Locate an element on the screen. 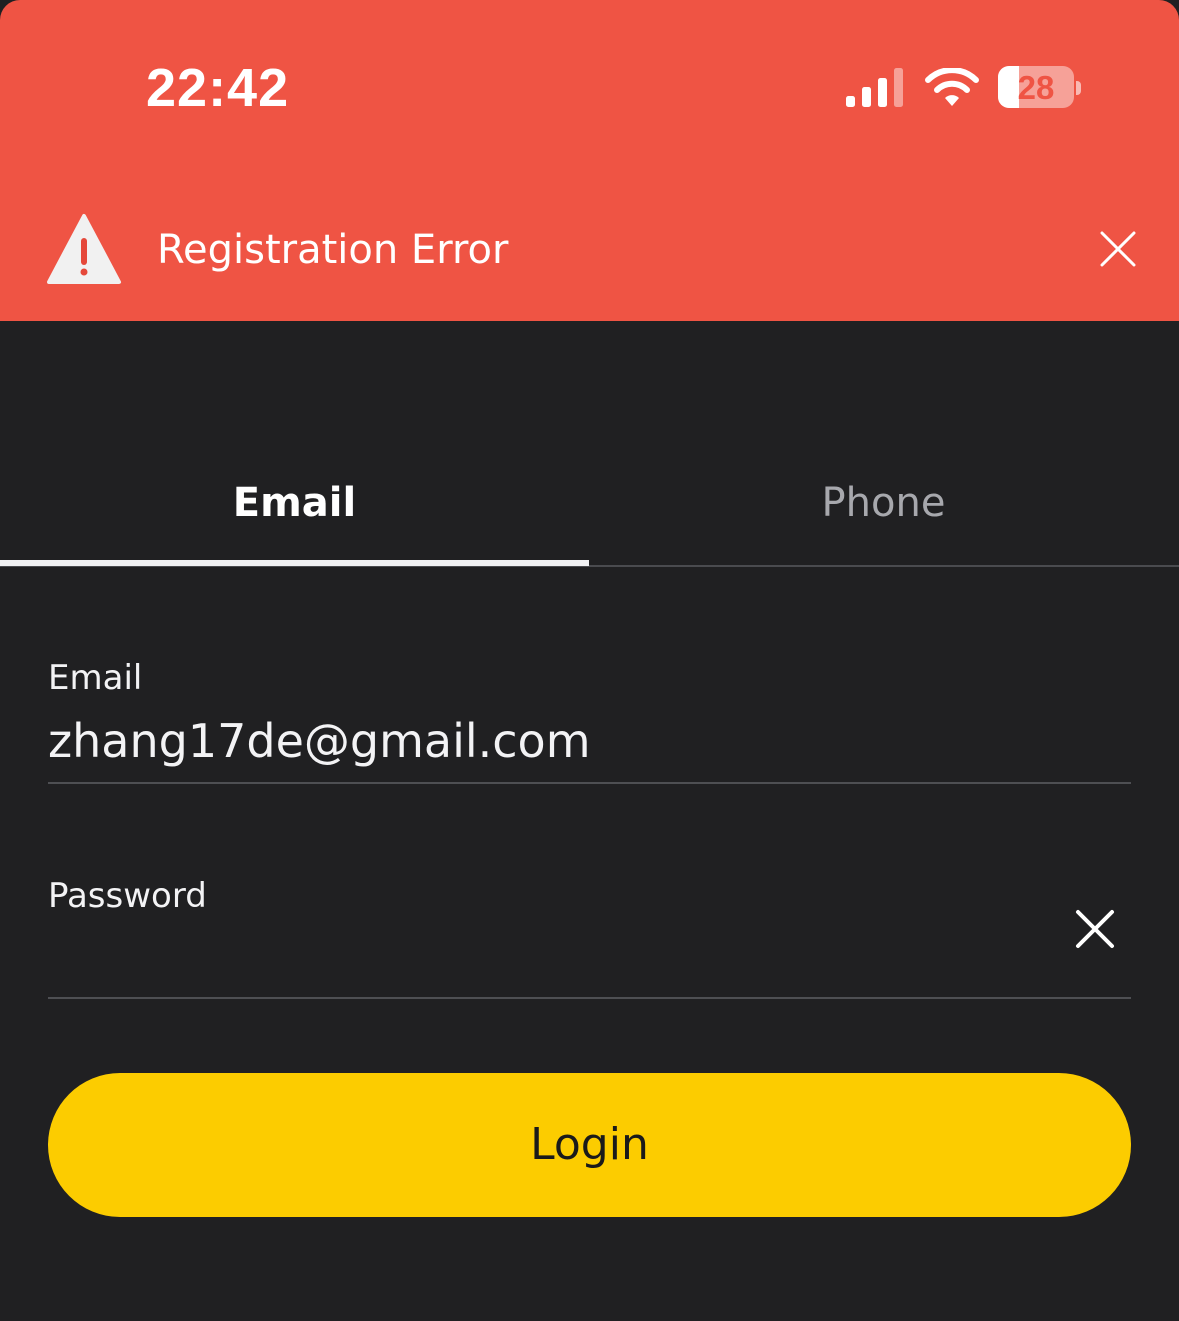 The height and width of the screenshot is (1321, 1179). email-label: Email is located at coordinates (95, 678).